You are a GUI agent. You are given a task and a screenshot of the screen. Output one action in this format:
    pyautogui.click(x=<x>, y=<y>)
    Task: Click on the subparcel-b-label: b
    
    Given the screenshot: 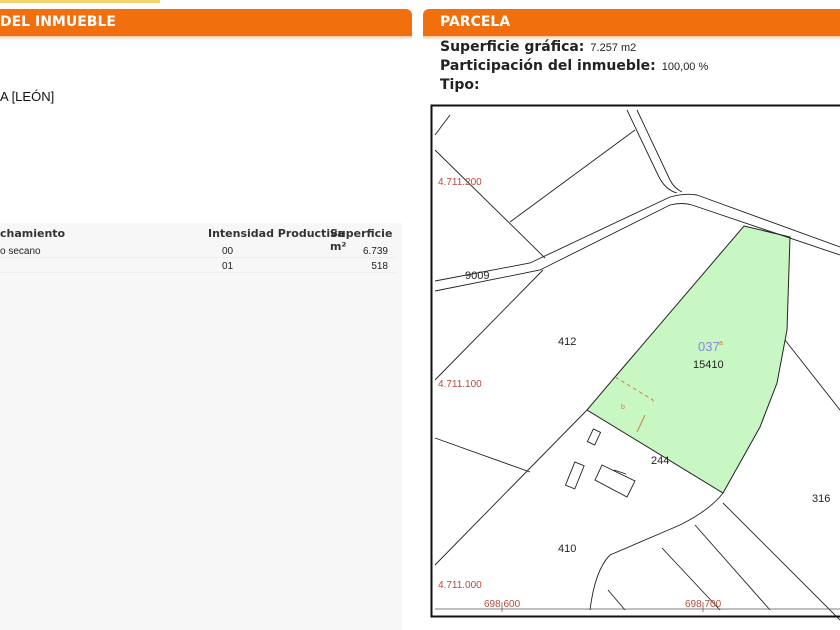 What is the action you would take?
    pyautogui.click(x=623, y=407)
    